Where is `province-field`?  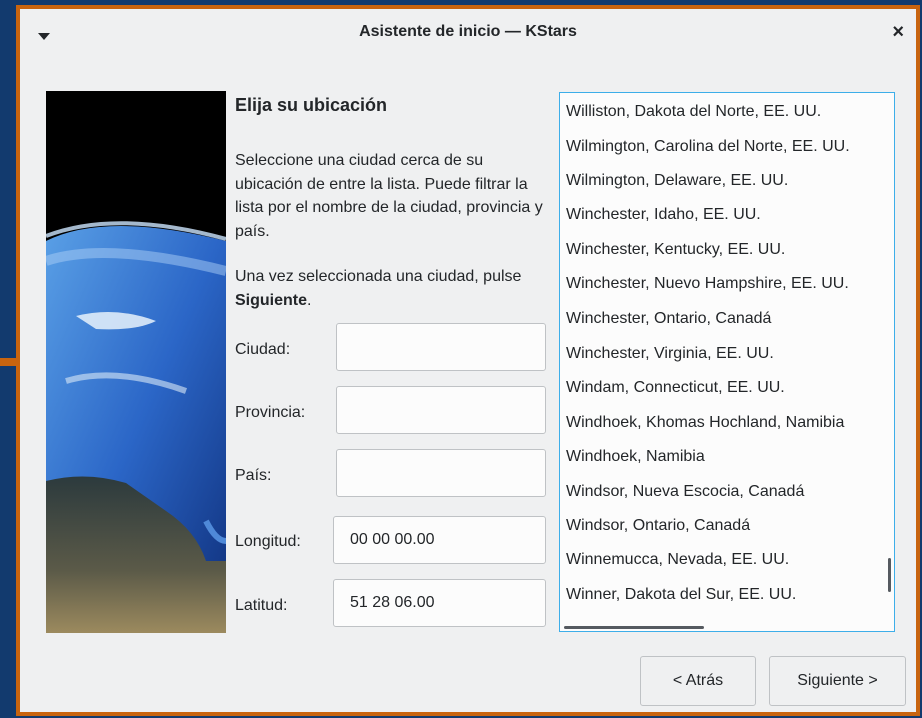
province-field is located at coordinates (441, 410).